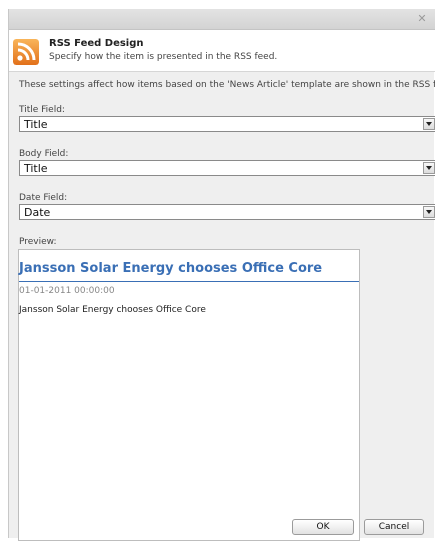 The width and height of the screenshot is (435, 541). What do you see at coordinates (96, 43) in the screenshot?
I see `dialog-title: RSS Feed Design` at bounding box center [96, 43].